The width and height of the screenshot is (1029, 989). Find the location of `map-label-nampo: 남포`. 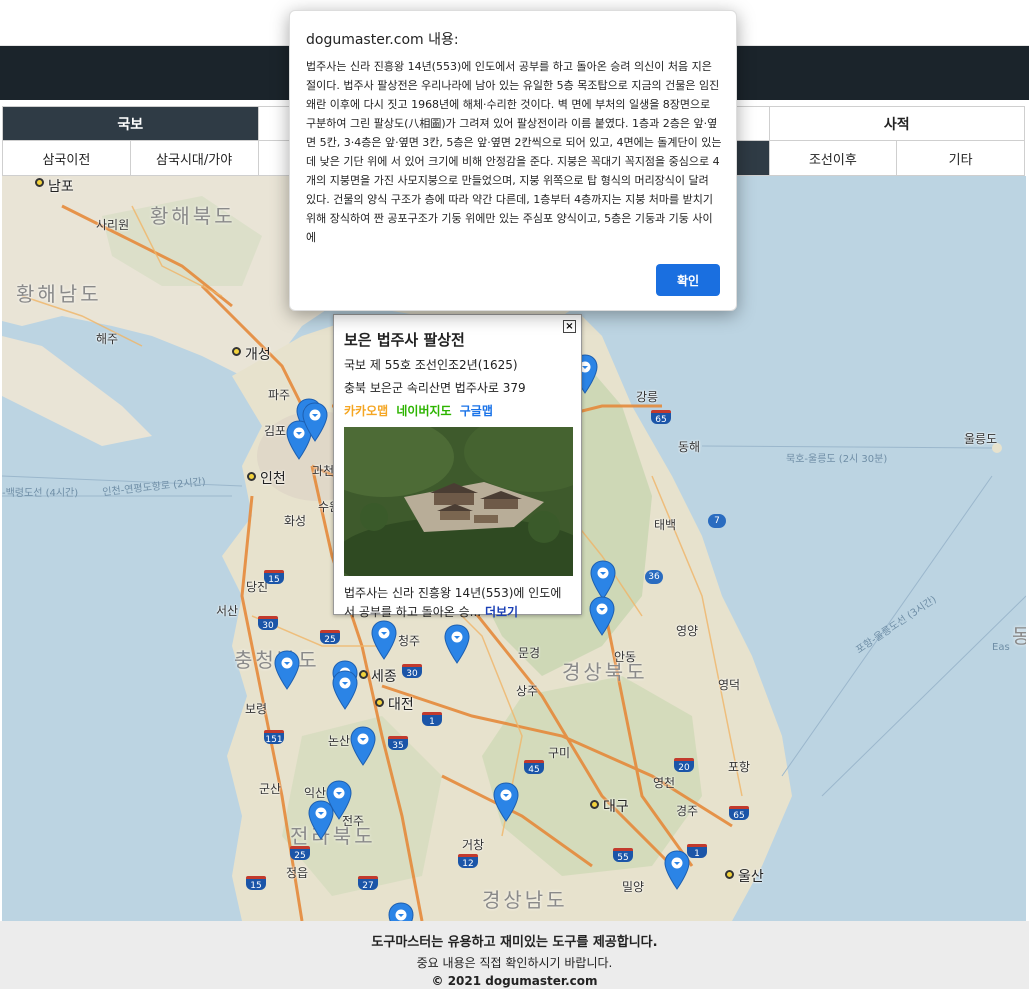

map-label-nampo: 남포 is located at coordinates (61, 187).